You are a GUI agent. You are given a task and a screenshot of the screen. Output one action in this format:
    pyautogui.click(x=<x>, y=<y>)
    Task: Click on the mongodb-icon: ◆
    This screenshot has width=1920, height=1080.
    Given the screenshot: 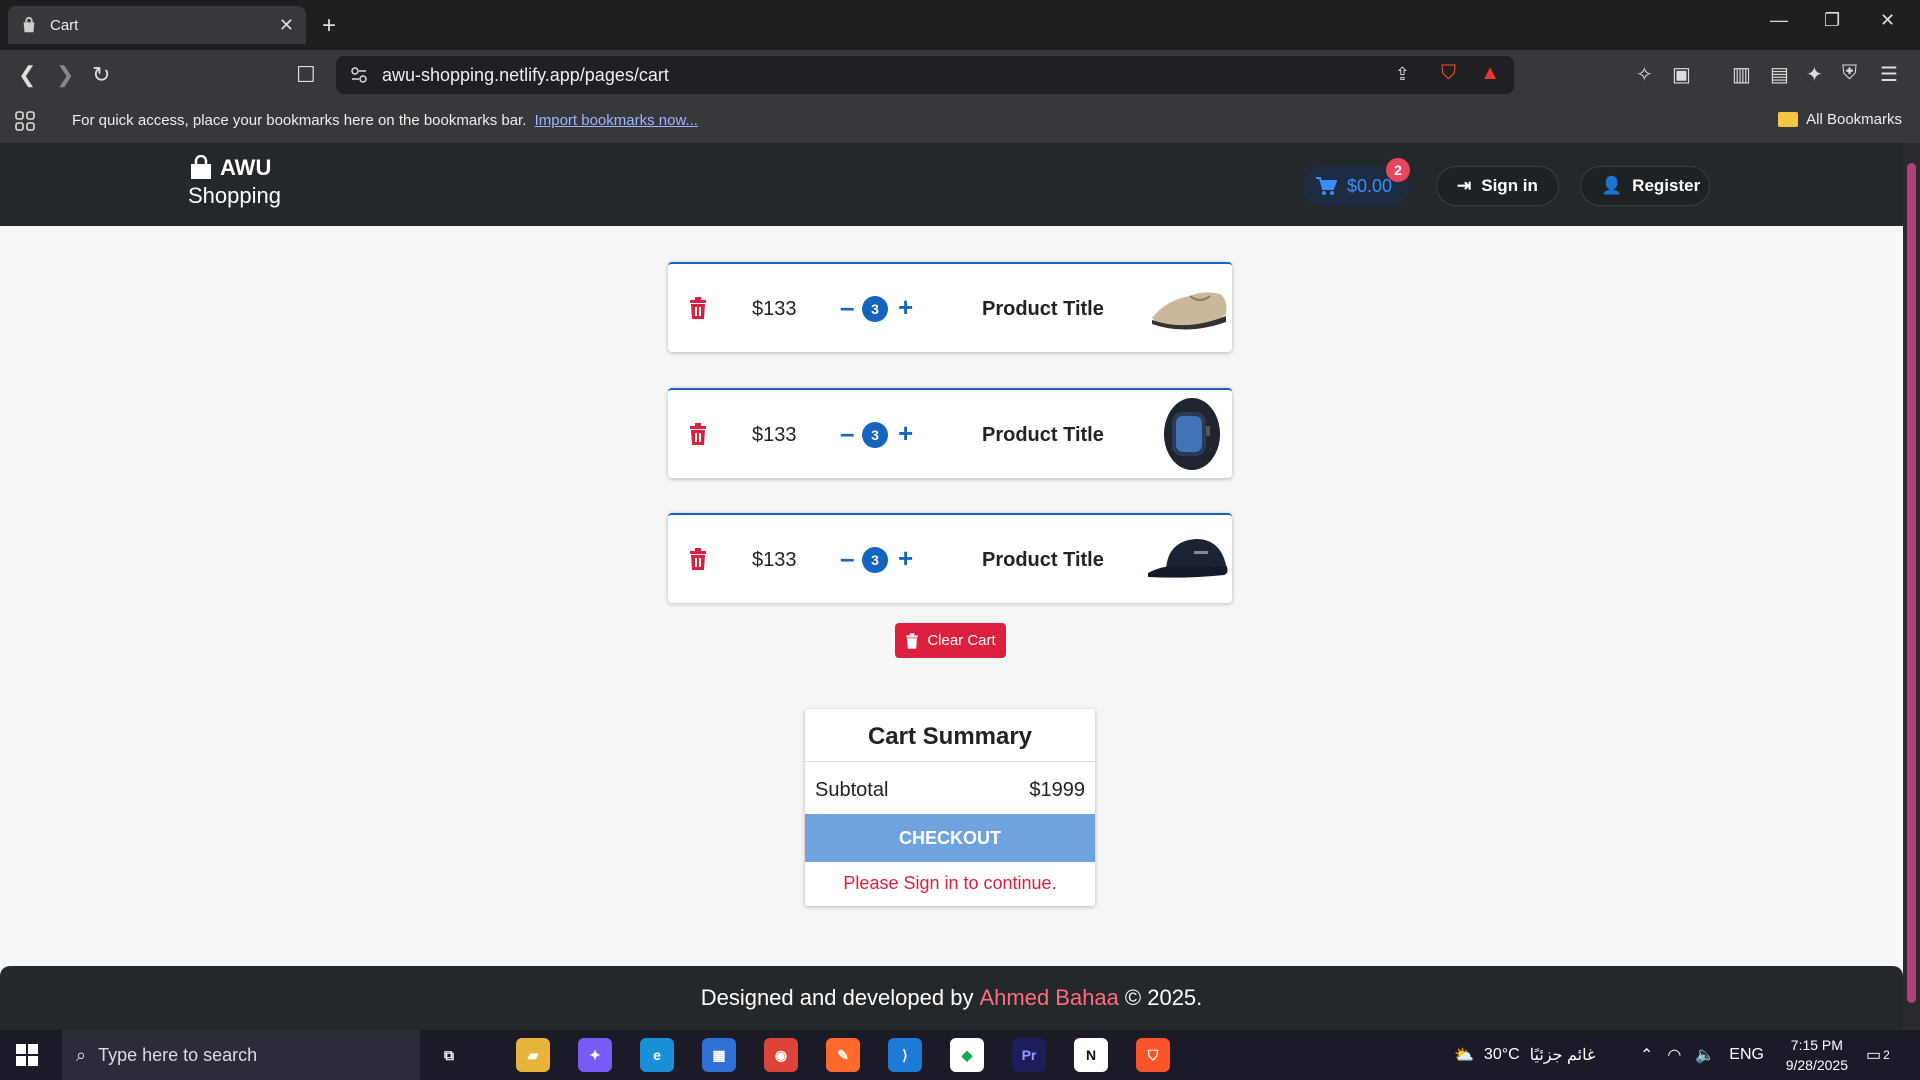 What is the action you would take?
    pyautogui.click(x=967, y=1055)
    